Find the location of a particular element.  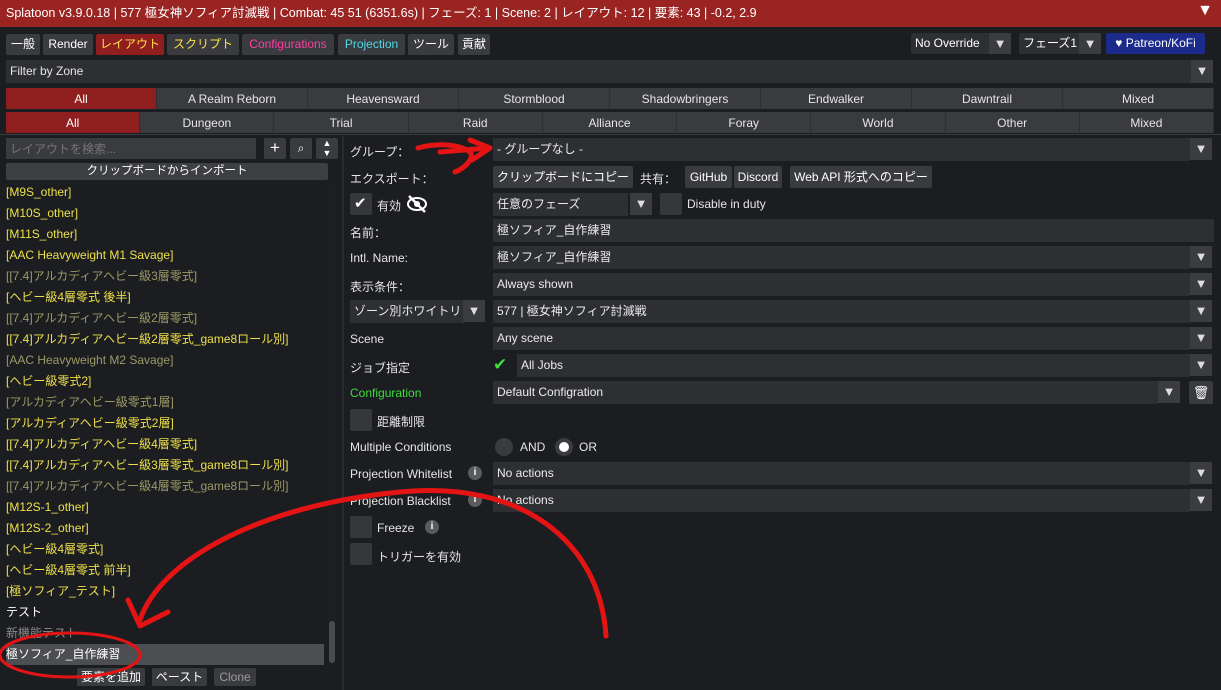

configuration-dropdown-icon: ▼ is located at coordinates (1169, 392).